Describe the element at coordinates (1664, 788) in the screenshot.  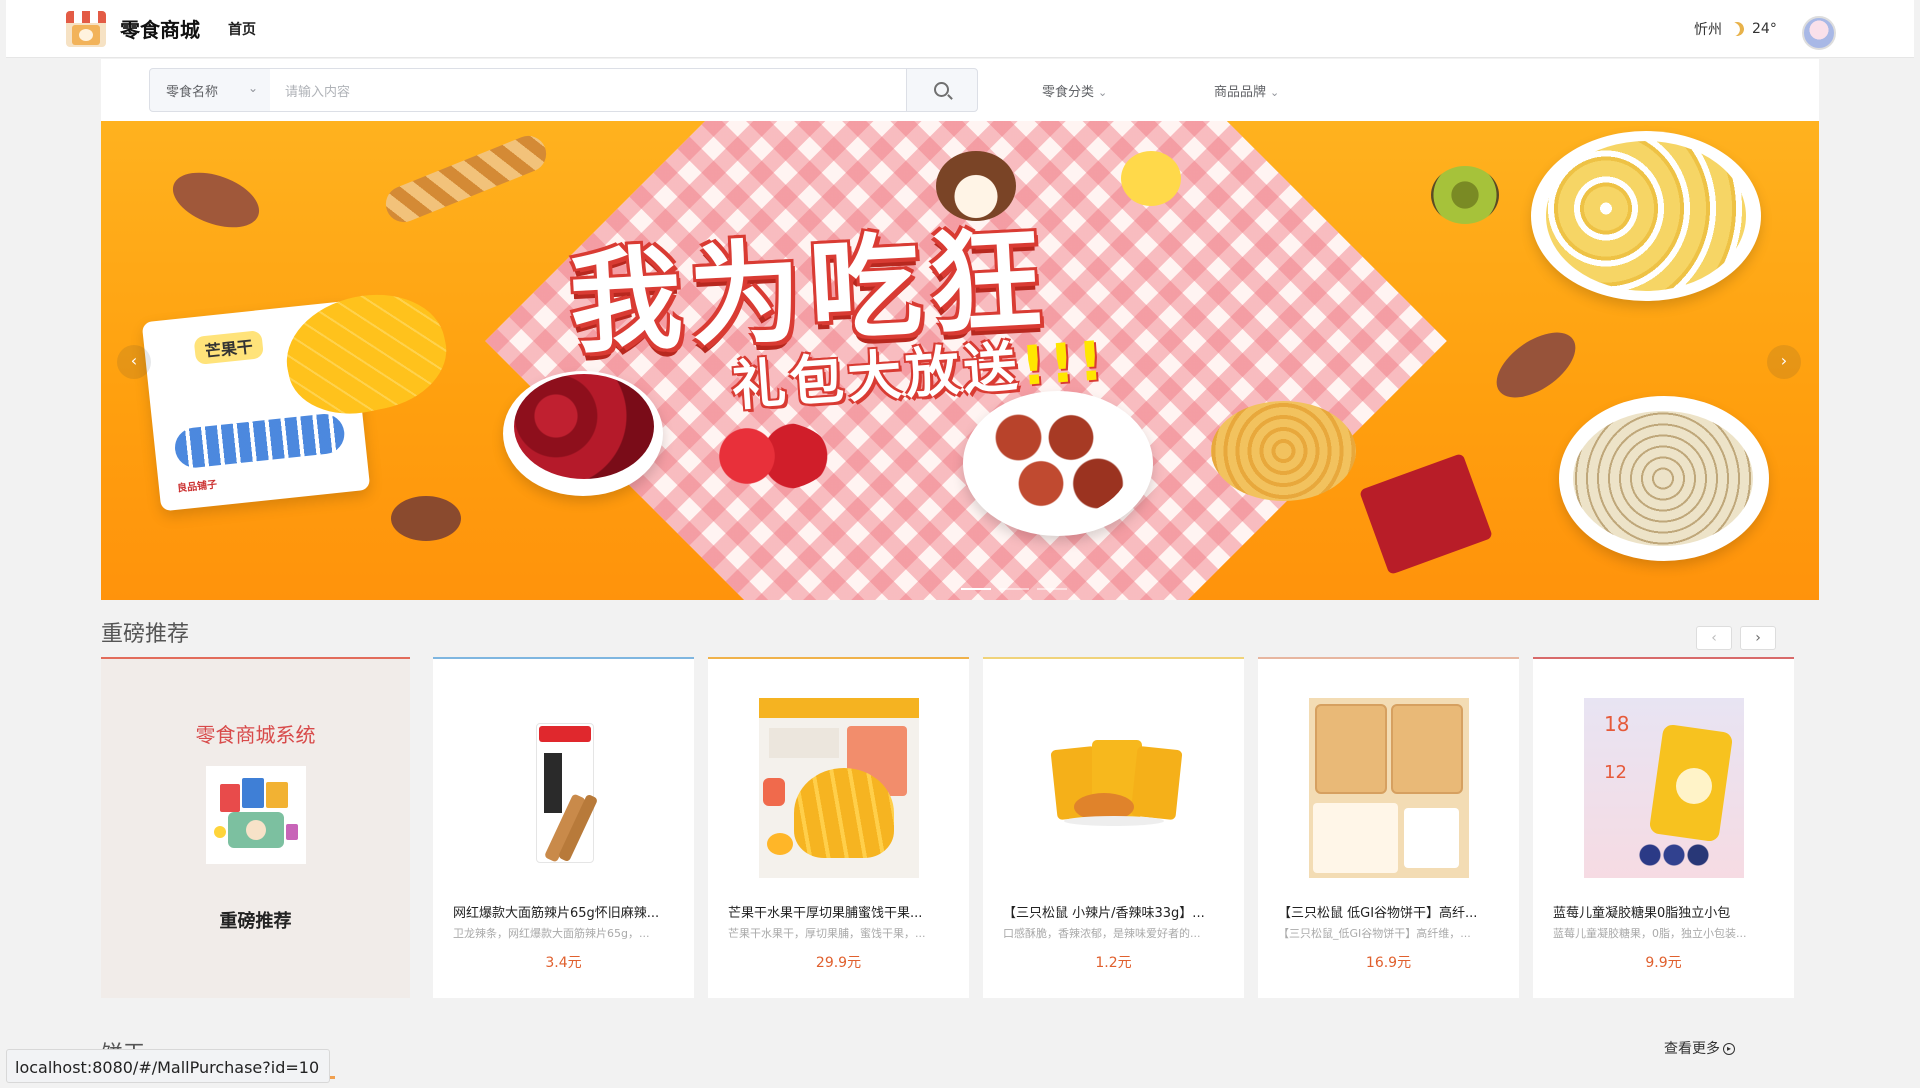
I see `product-image: 18 12` at that location.